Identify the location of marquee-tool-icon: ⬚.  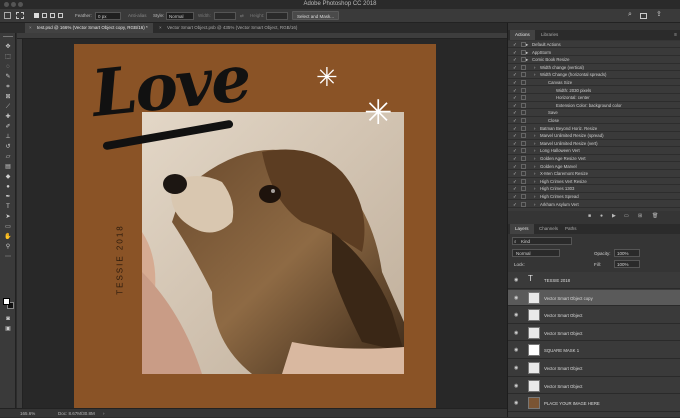
(8, 57).